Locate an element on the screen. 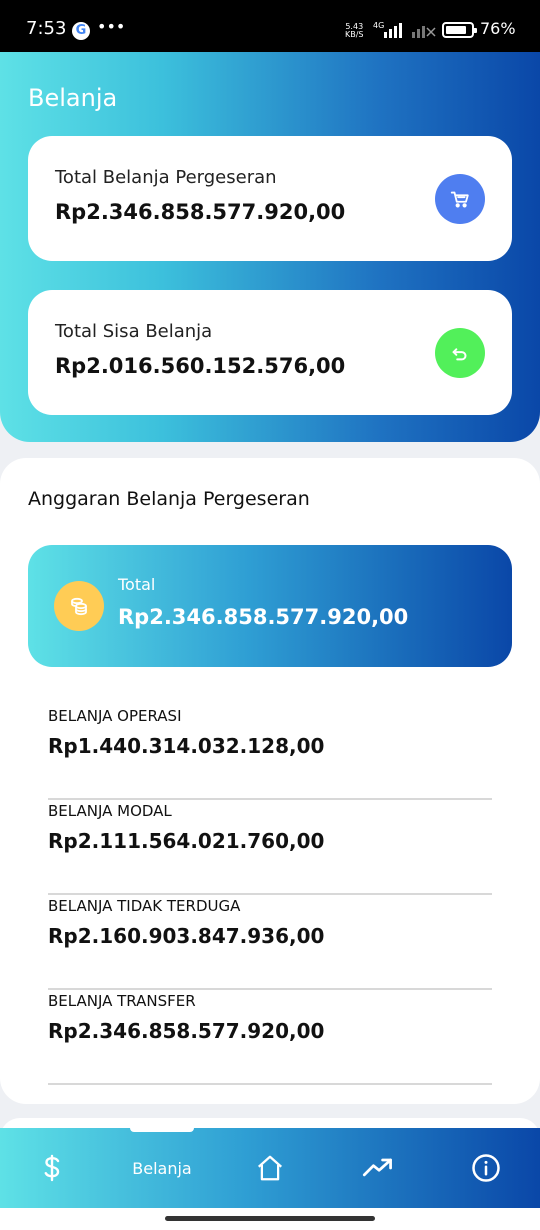  battery-icon is located at coordinates (459, 30).